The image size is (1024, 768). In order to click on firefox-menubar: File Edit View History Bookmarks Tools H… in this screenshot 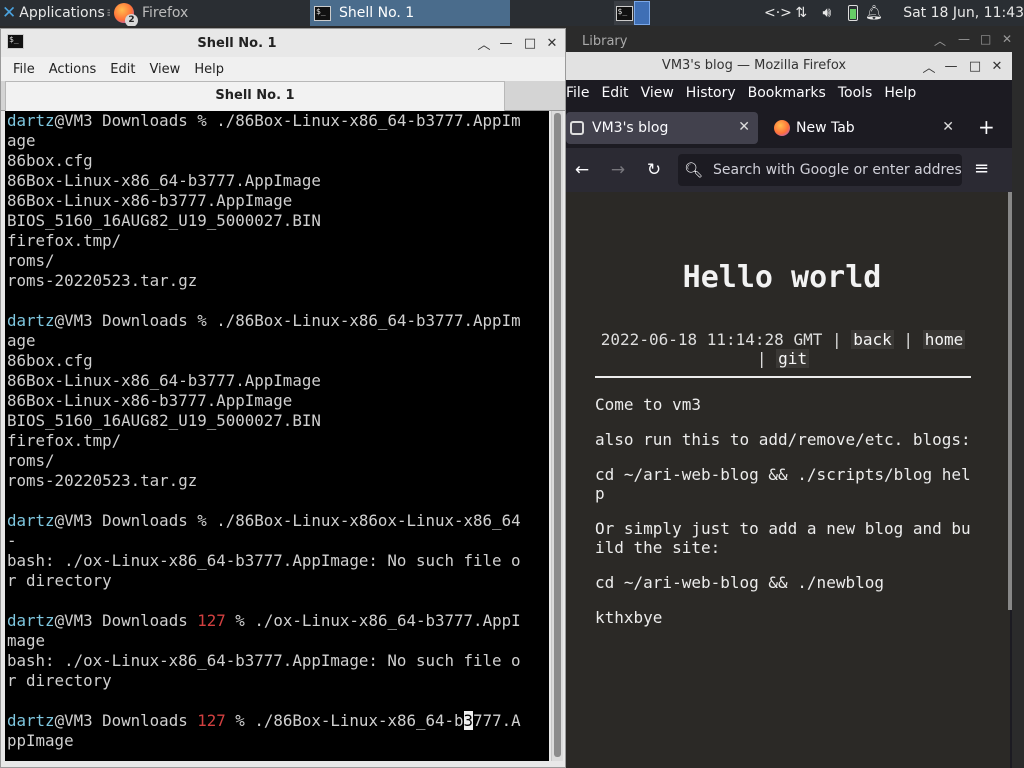, I will do `click(789, 93)`.